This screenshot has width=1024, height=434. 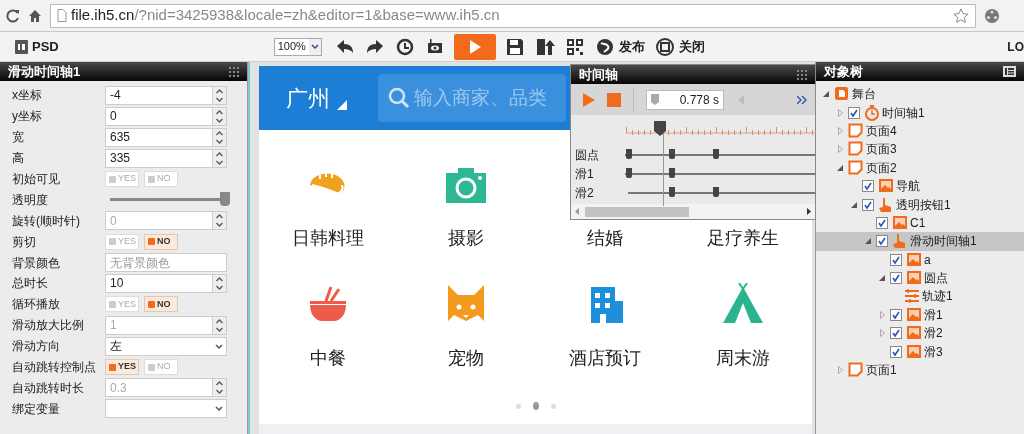 I want to click on zoom-select: 100%, so click(x=297, y=46).